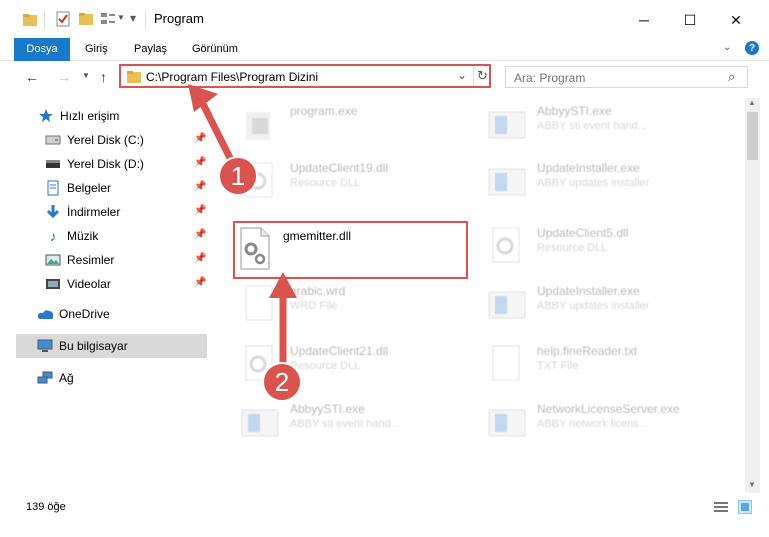  What do you see at coordinates (282, 382) in the screenshot?
I see `step-badge-2: 2` at bounding box center [282, 382].